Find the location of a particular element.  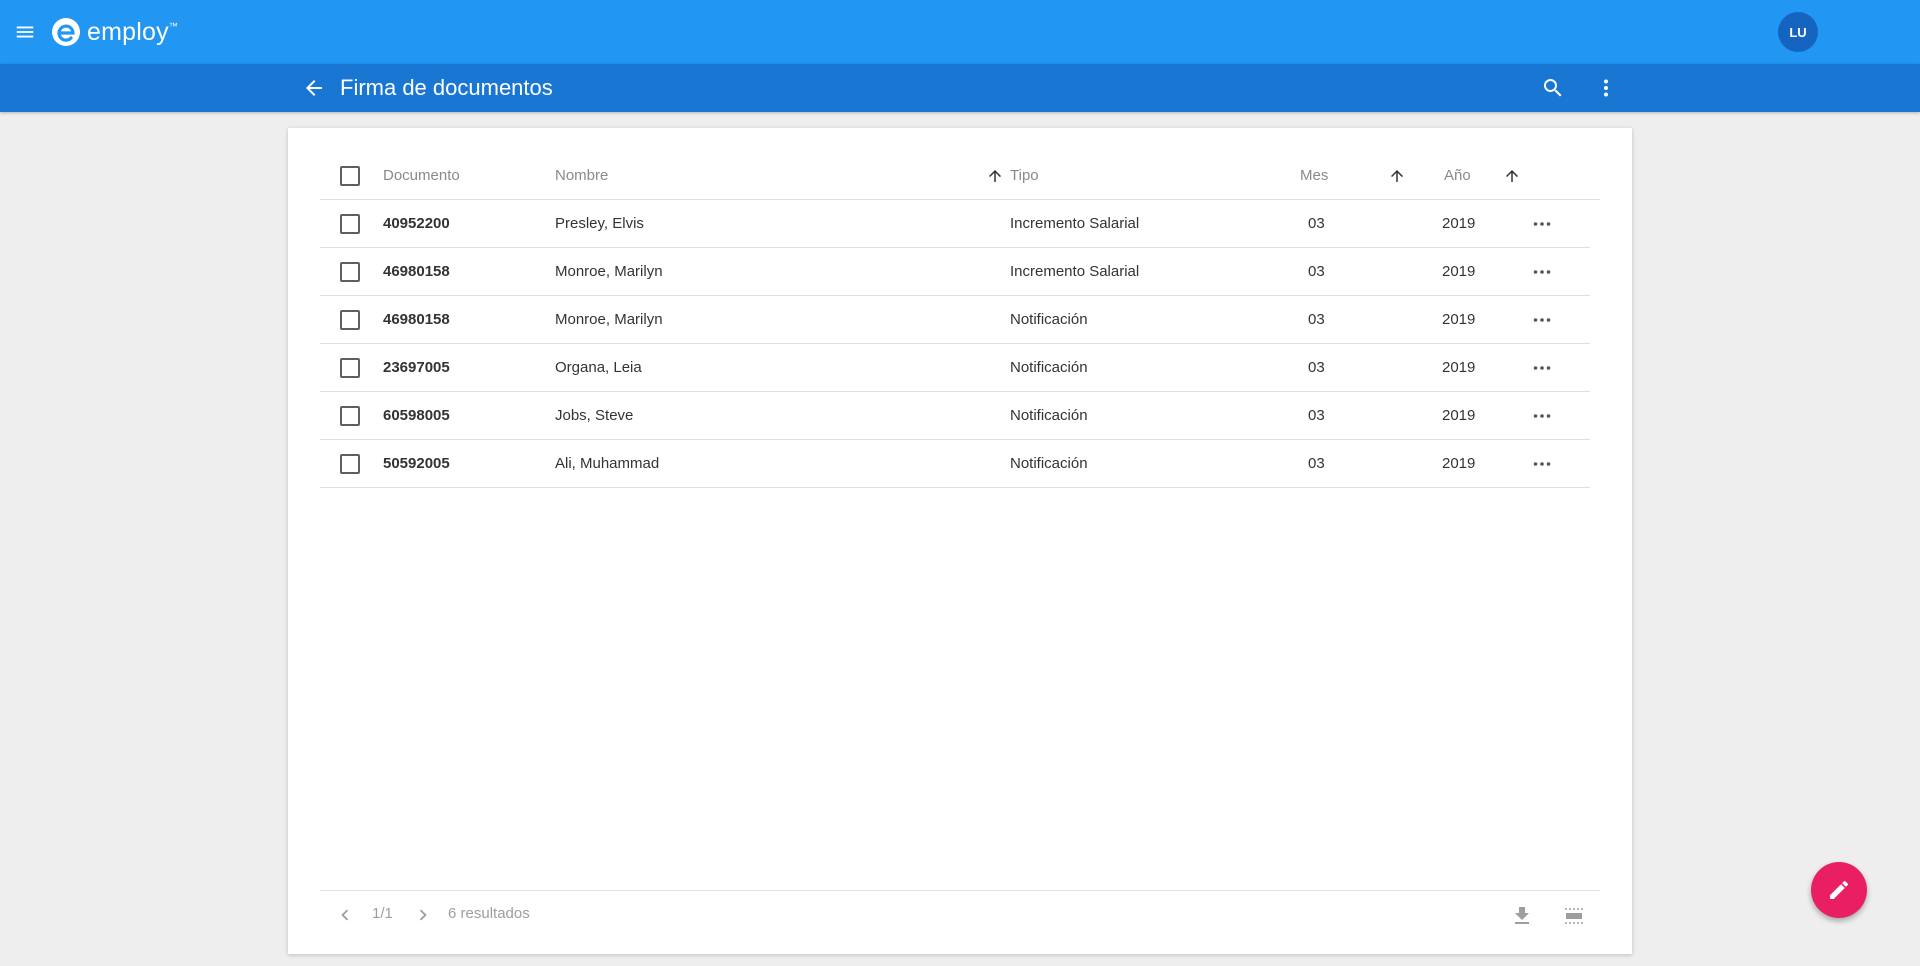

chevron-right-icon is located at coordinates (423, 915).